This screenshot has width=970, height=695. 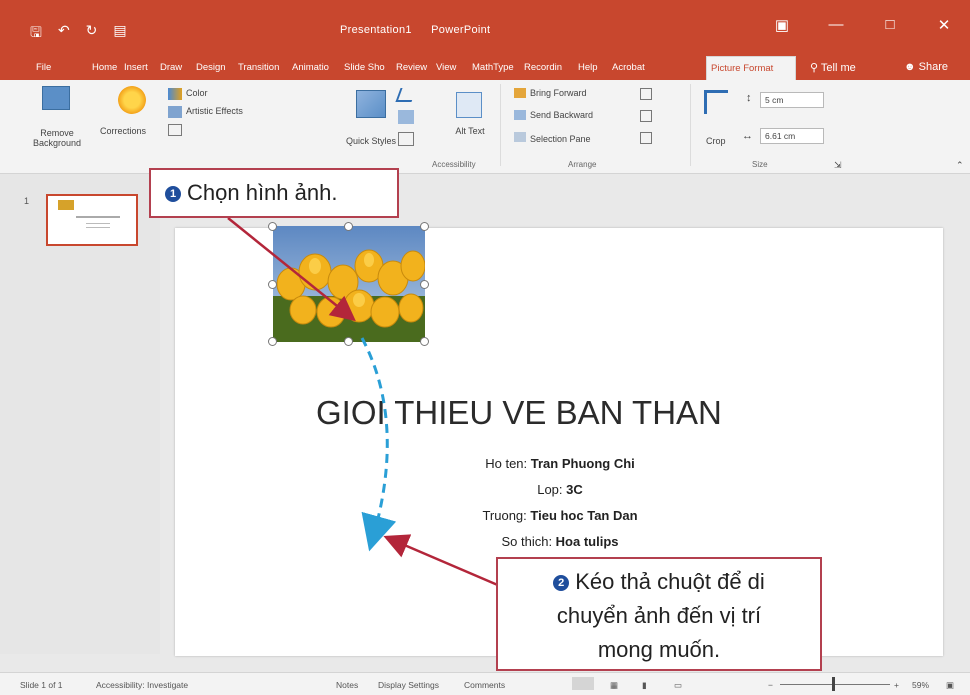 What do you see at coordinates (836, 25) in the screenshot?
I see `minimize-icon: —` at bounding box center [836, 25].